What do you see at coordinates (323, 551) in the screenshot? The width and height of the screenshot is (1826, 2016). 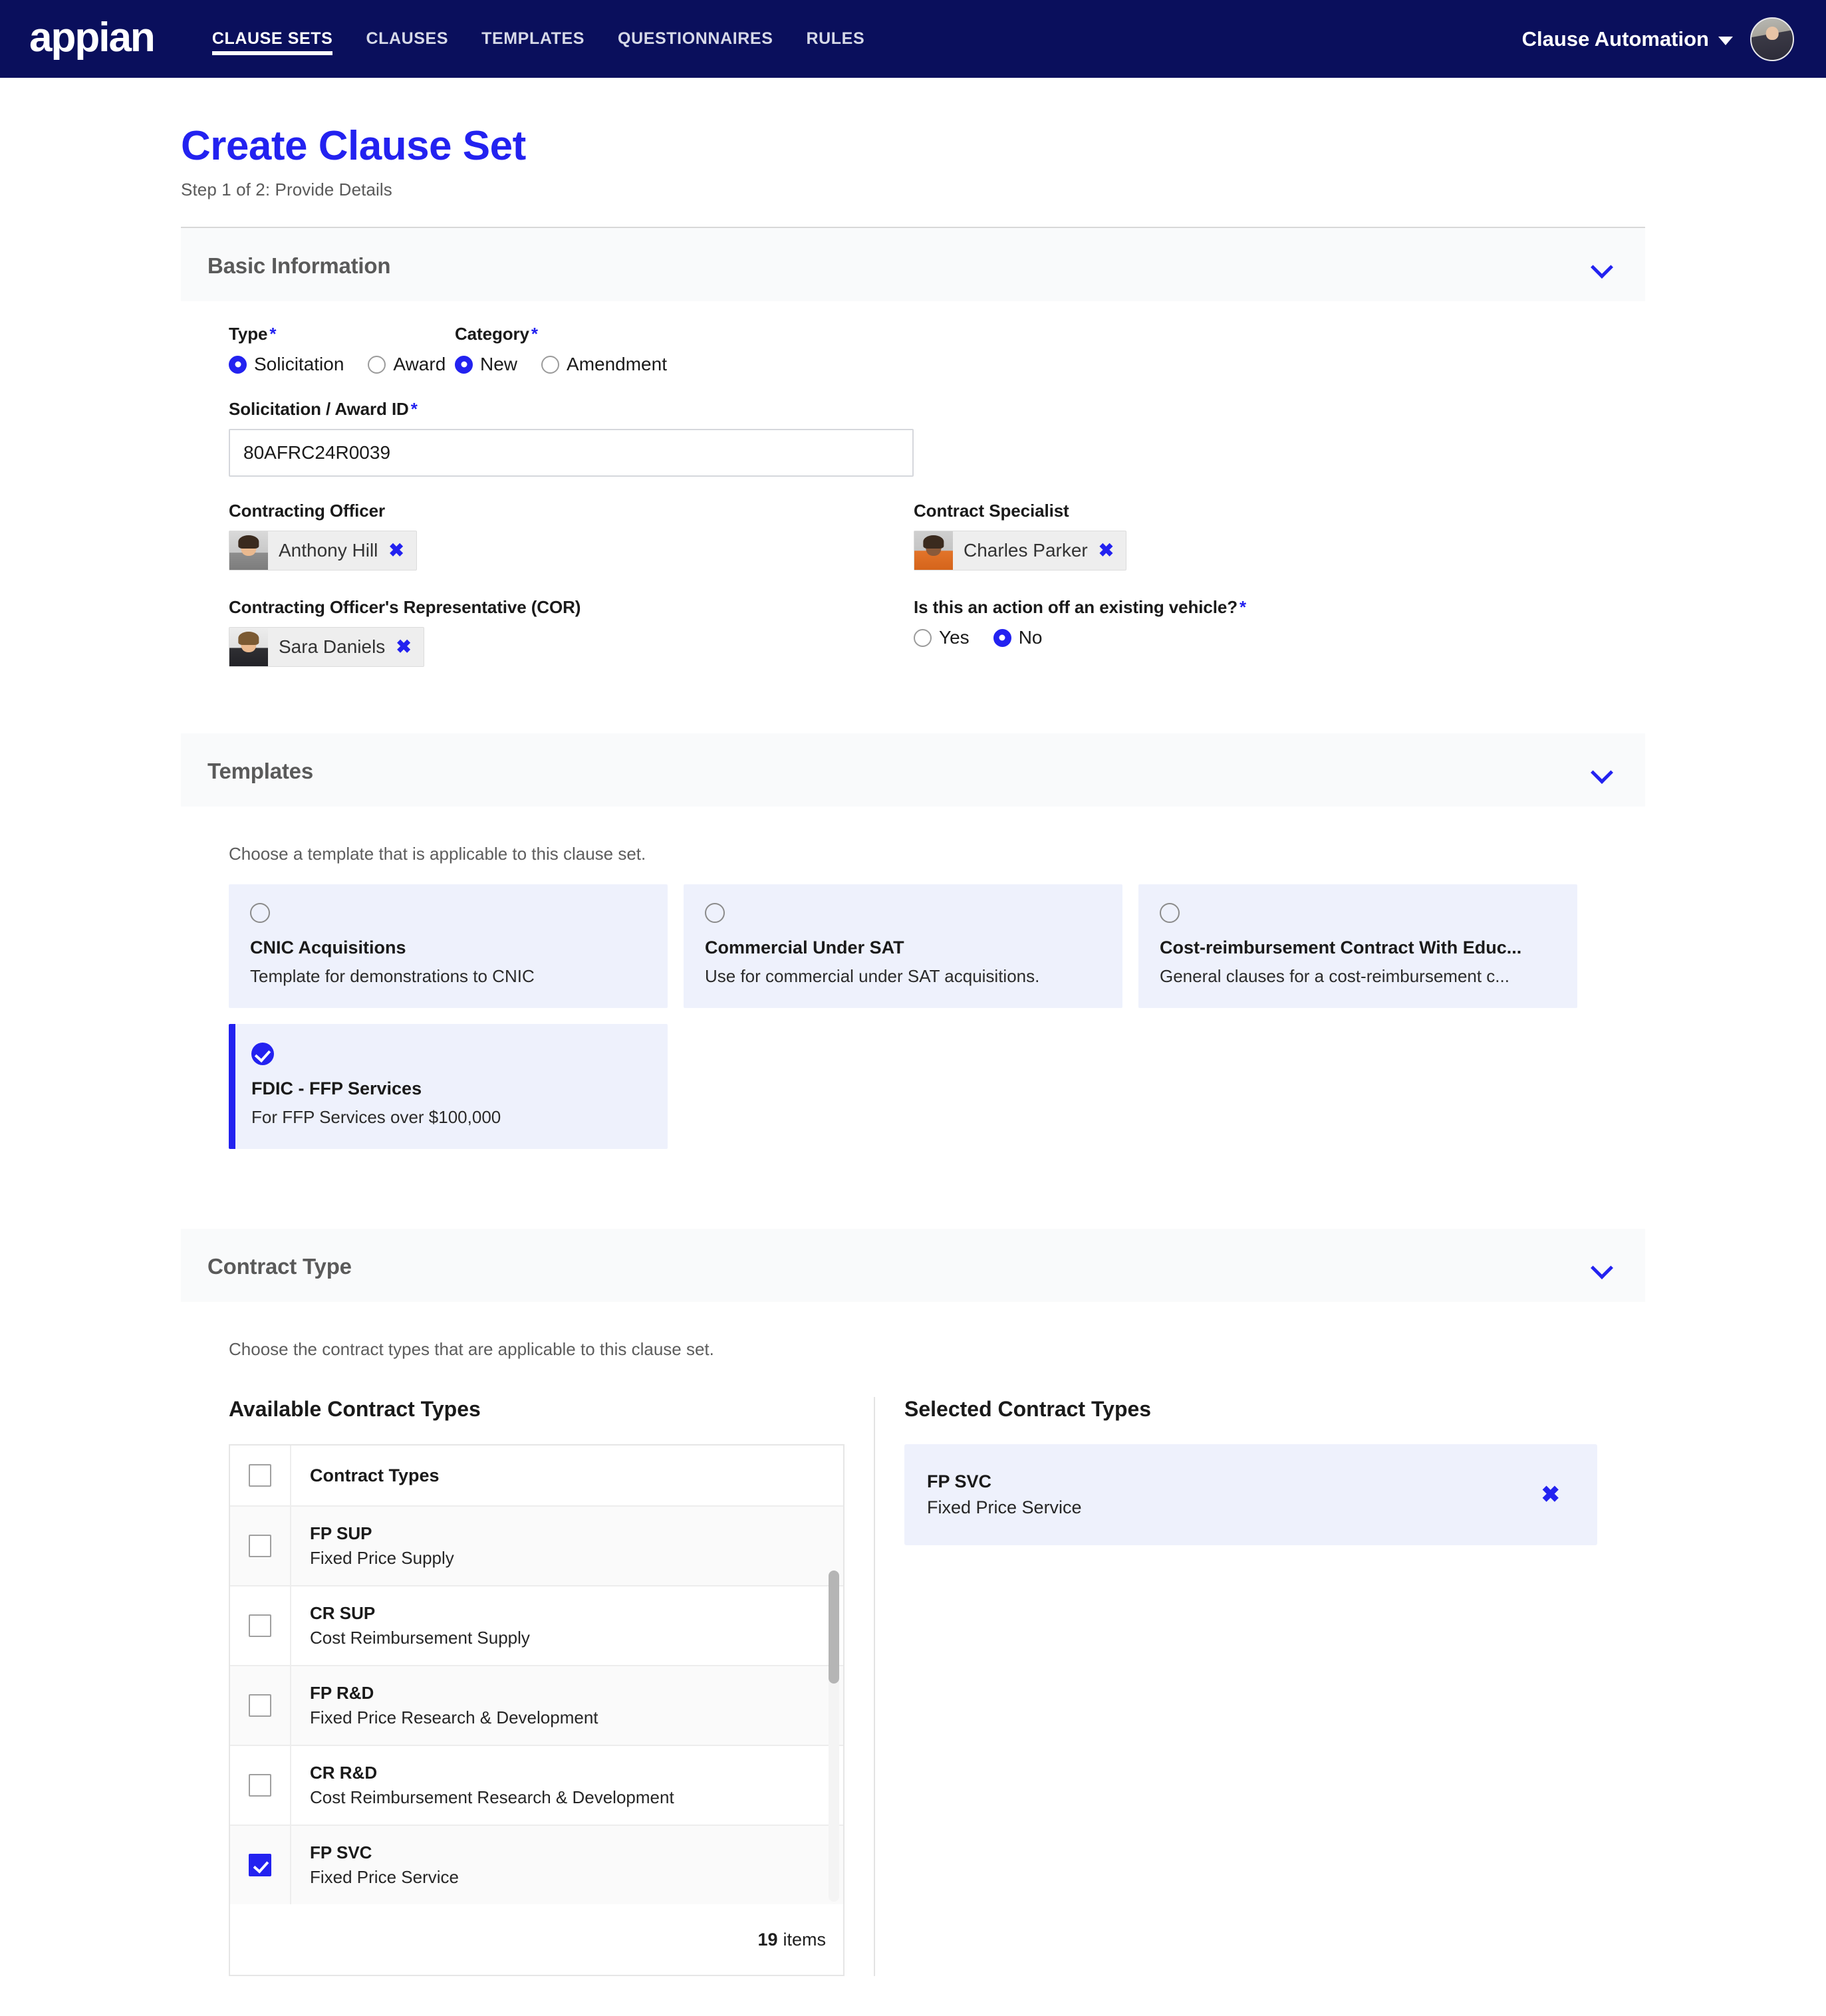 I see `person-chip-contracting-officer: Anthony Hill ✖` at bounding box center [323, 551].